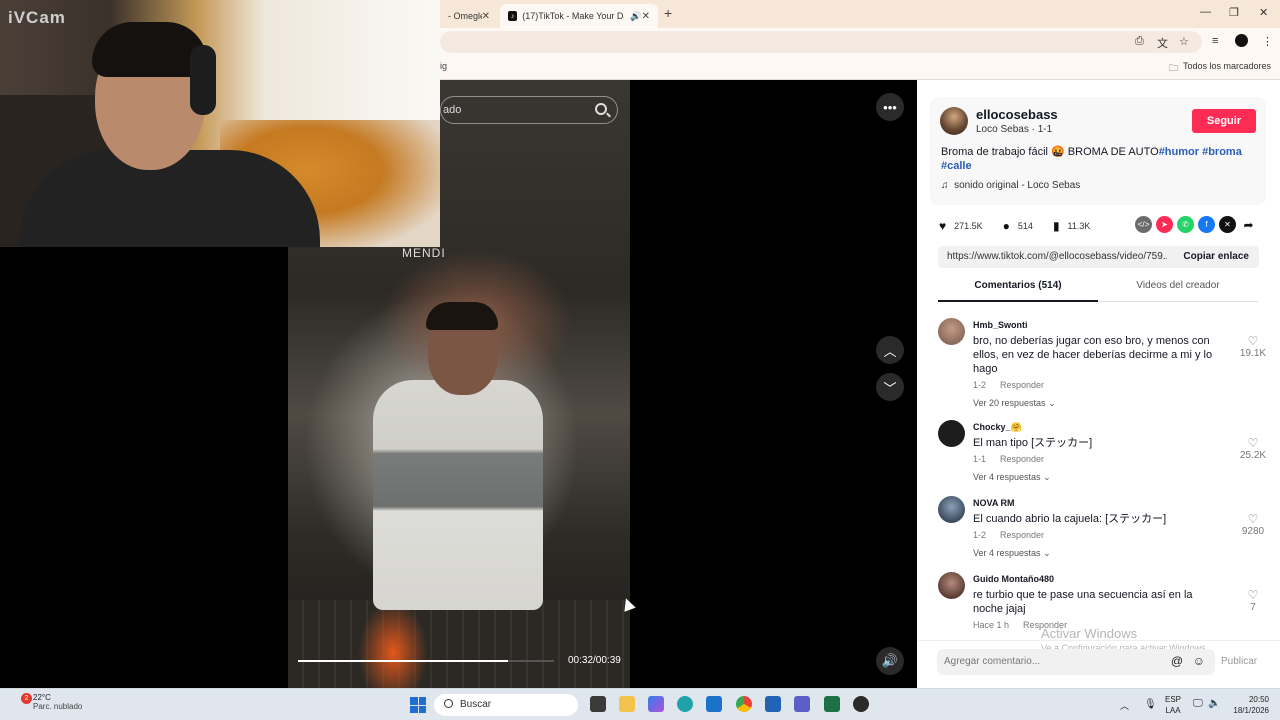 The image size is (1280, 720). I want to click on save-action: ▮ 11.3K, so click(1071, 226).